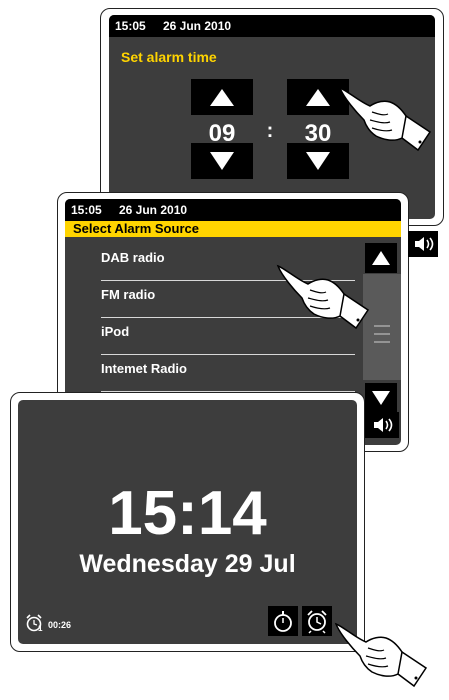 The height and width of the screenshot is (700, 449). Describe the element at coordinates (144, 368) in the screenshot. I see `list-item-label: Intemet Radio` at that location.